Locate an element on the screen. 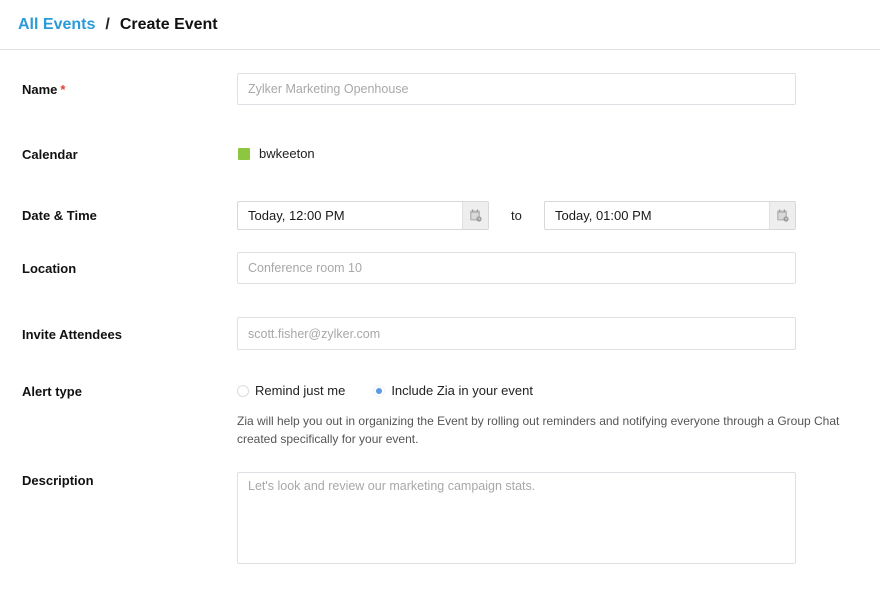 The height and width of the screenshot is (593, 880). calendar-selector: bwkeeton is located at coordinates (276, 153).